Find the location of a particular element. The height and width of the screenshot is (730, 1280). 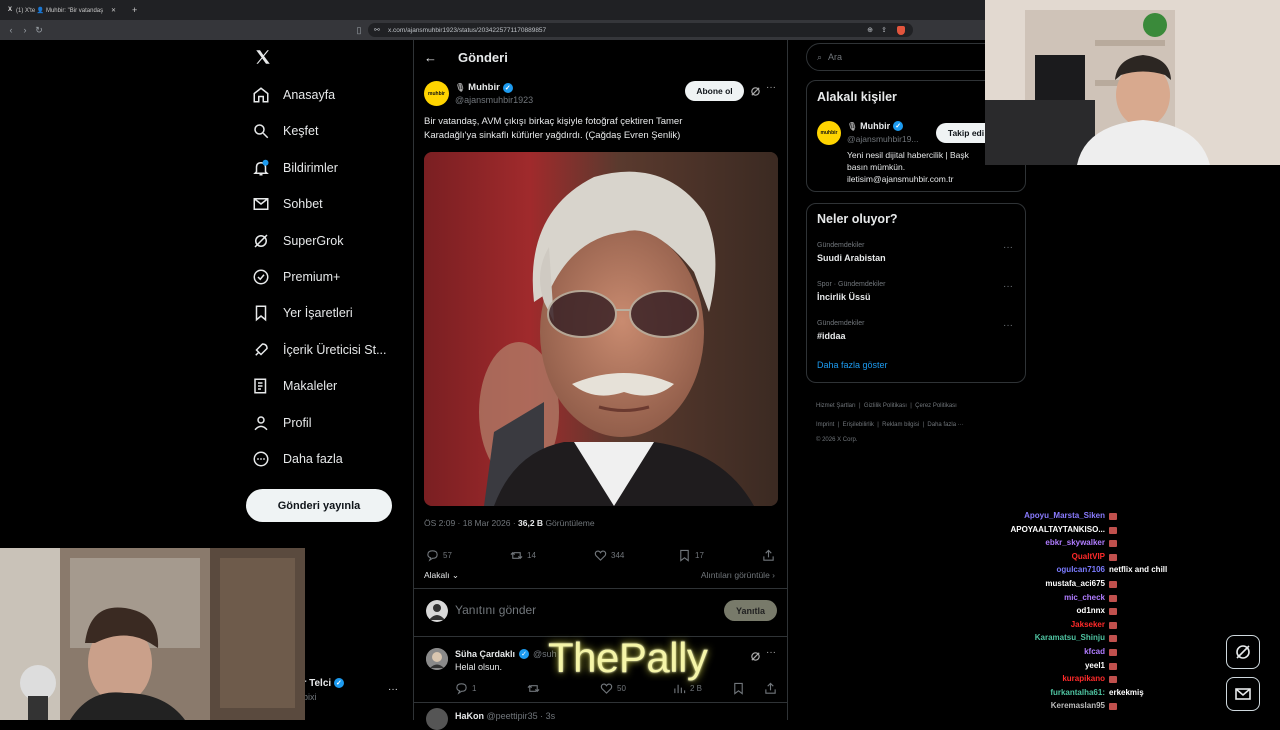

zoom-icon: ⊕ is located at coordinates (870, 30).